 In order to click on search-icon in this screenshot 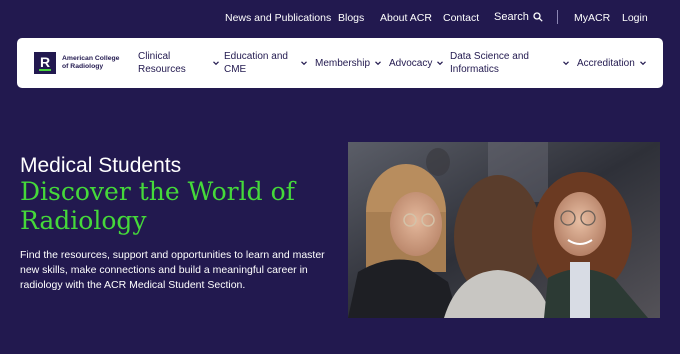, I will do `click(538, 17)`.